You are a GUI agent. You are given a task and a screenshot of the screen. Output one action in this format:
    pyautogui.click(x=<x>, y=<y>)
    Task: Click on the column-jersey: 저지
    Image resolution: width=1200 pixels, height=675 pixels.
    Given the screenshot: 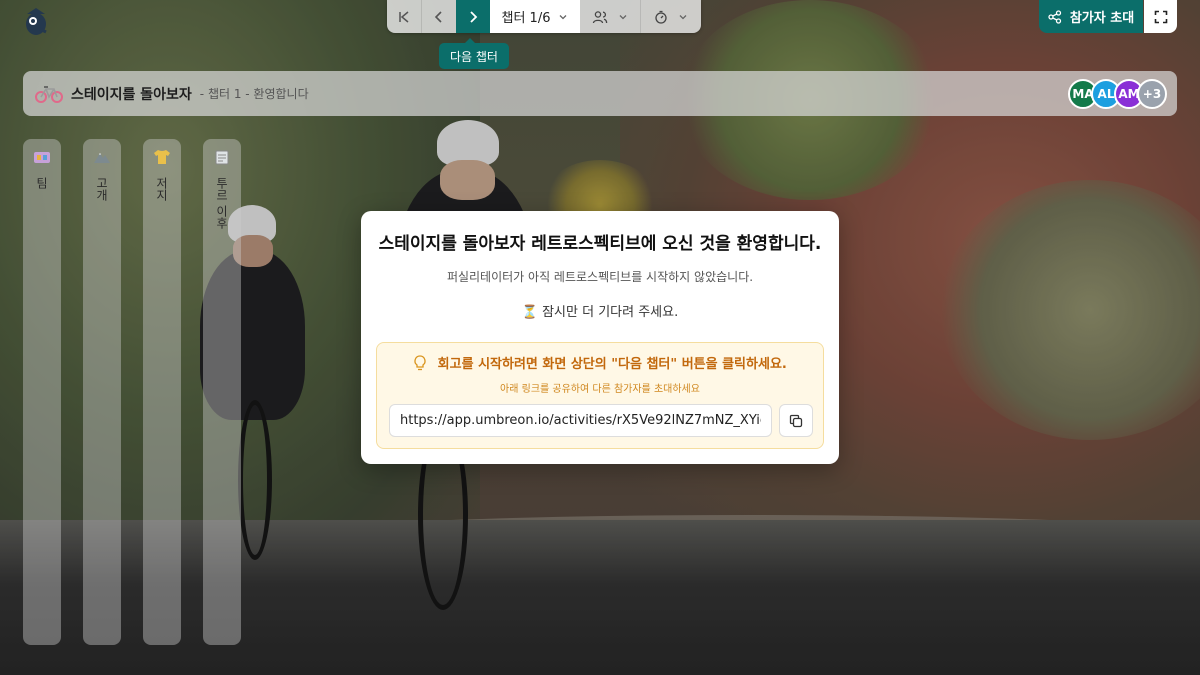 What is the action you would take?
    pyautogui.click(x=162, y=392)
    